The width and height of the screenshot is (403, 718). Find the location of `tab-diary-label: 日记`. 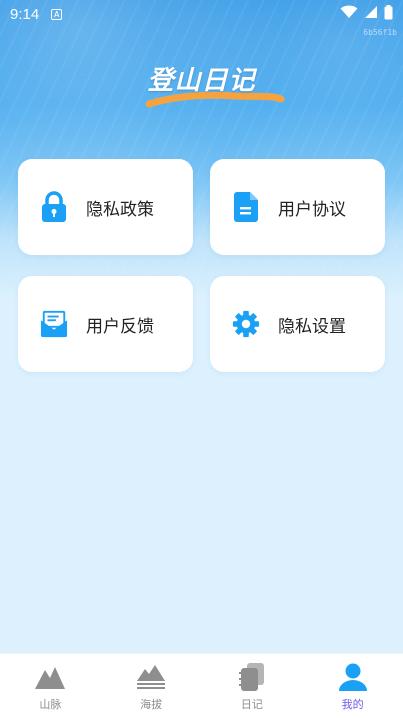

tab-diary-label: 日记 is located at coordinates (251, 704).